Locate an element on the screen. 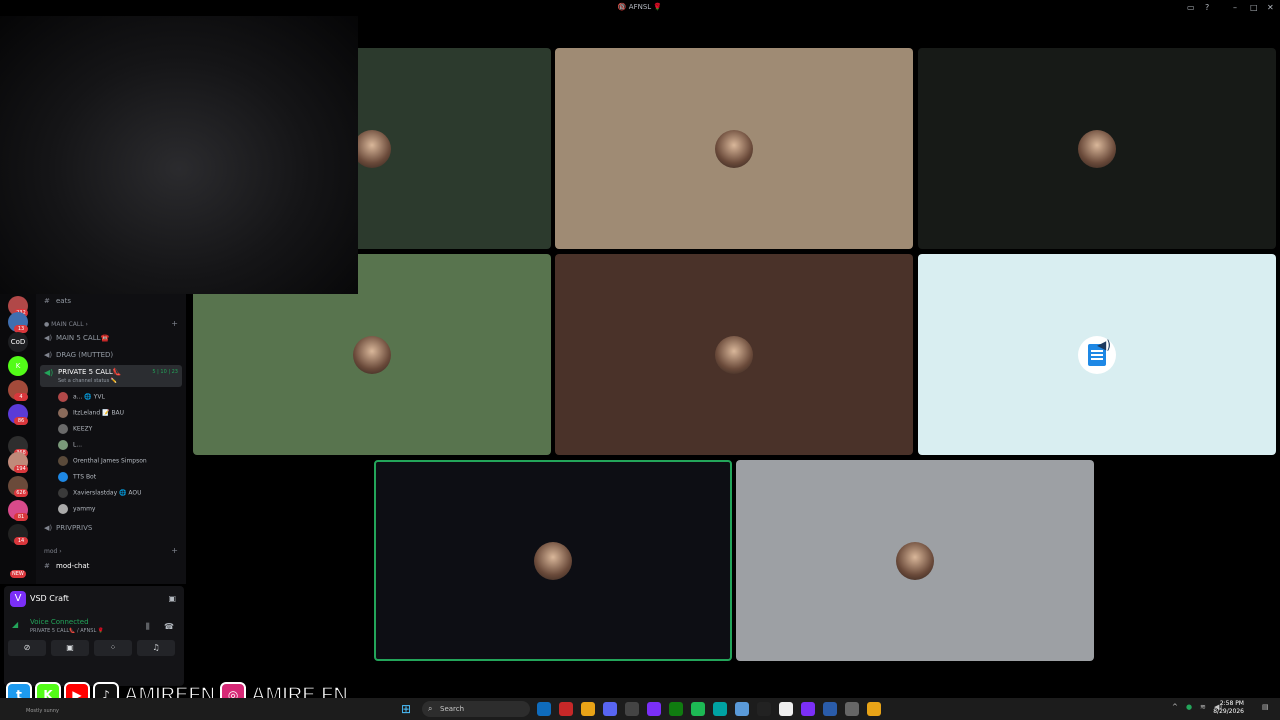 The width and height of the screenshot is (1280, 720). signal-icon: ◢ is located at coordinates (15, 624).